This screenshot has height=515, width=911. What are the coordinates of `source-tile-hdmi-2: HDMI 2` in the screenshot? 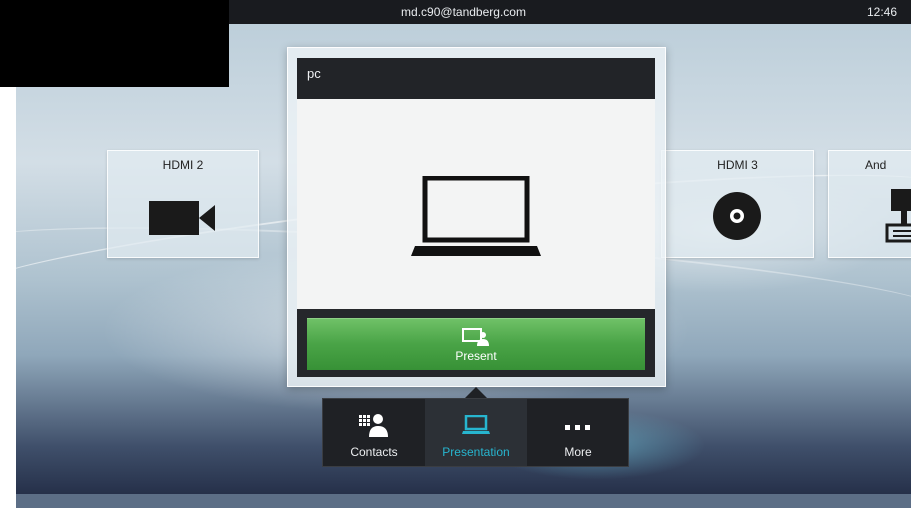 It's located at (183, 204).